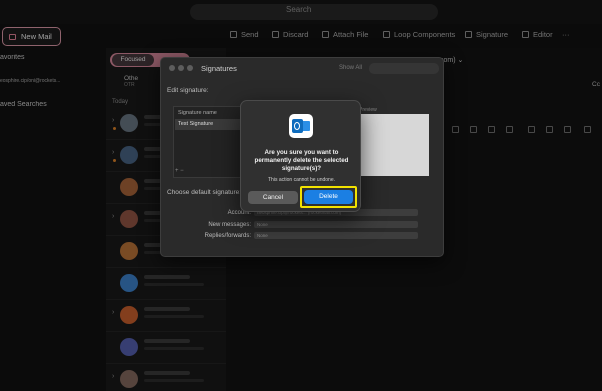 The height and width of the screenshot is (391, 602). Describe the element at coordinates (404, 68) in the screenshot. I see `signatures-search-field` at that location.